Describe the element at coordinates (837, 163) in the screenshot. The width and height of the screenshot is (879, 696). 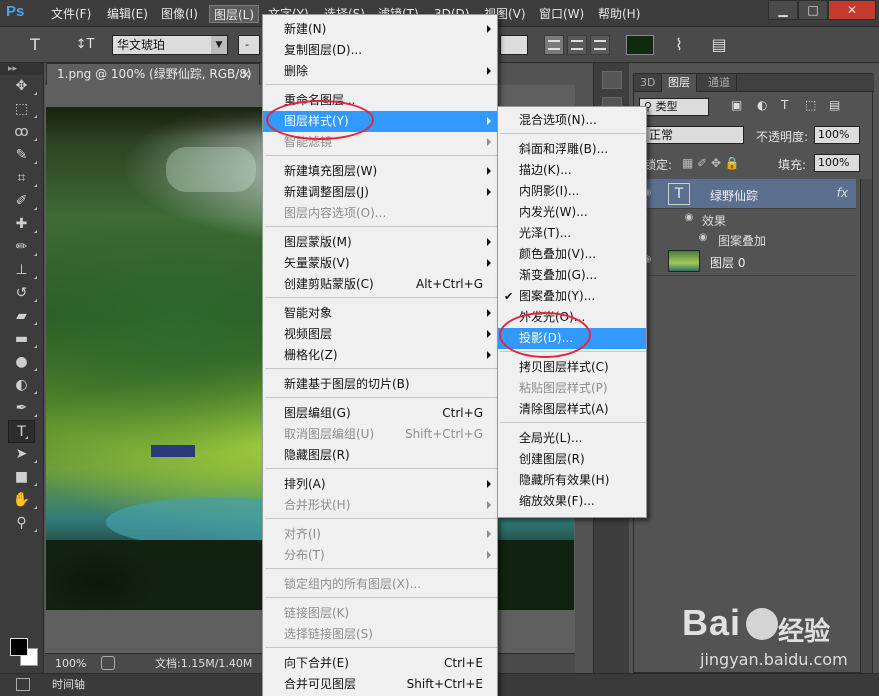
I see `fill-input: 100%` at that location.